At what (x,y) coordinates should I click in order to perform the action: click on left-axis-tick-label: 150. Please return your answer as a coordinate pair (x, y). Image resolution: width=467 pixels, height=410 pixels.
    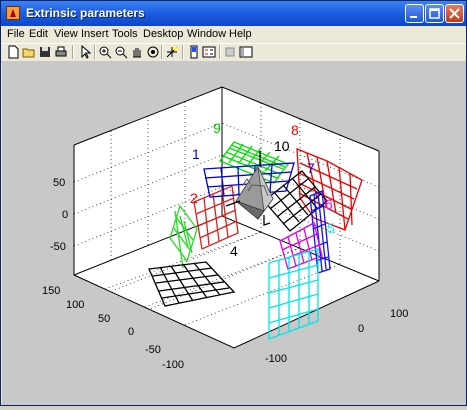
    Looking at the image, I should click on (51, 291).